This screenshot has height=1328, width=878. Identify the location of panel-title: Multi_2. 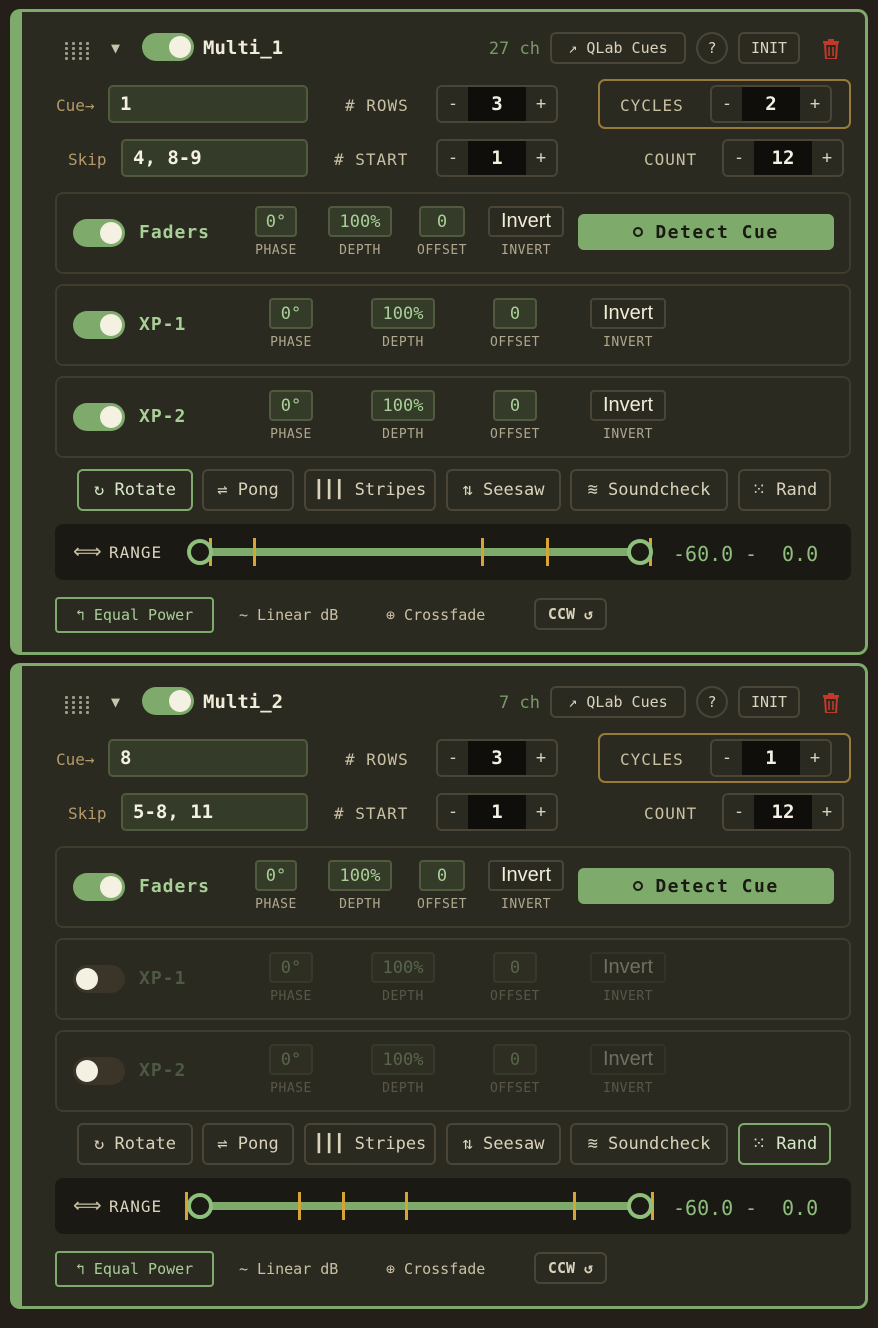
(243, 702).